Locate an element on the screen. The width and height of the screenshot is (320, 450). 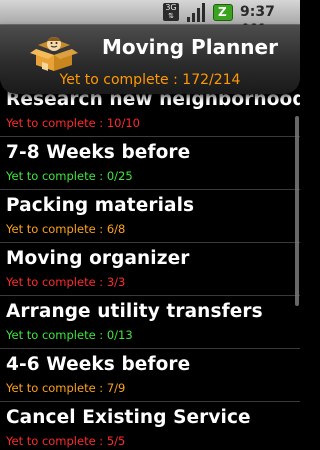
list-item-title: Moving organizer is located at coordinates (98, 258).